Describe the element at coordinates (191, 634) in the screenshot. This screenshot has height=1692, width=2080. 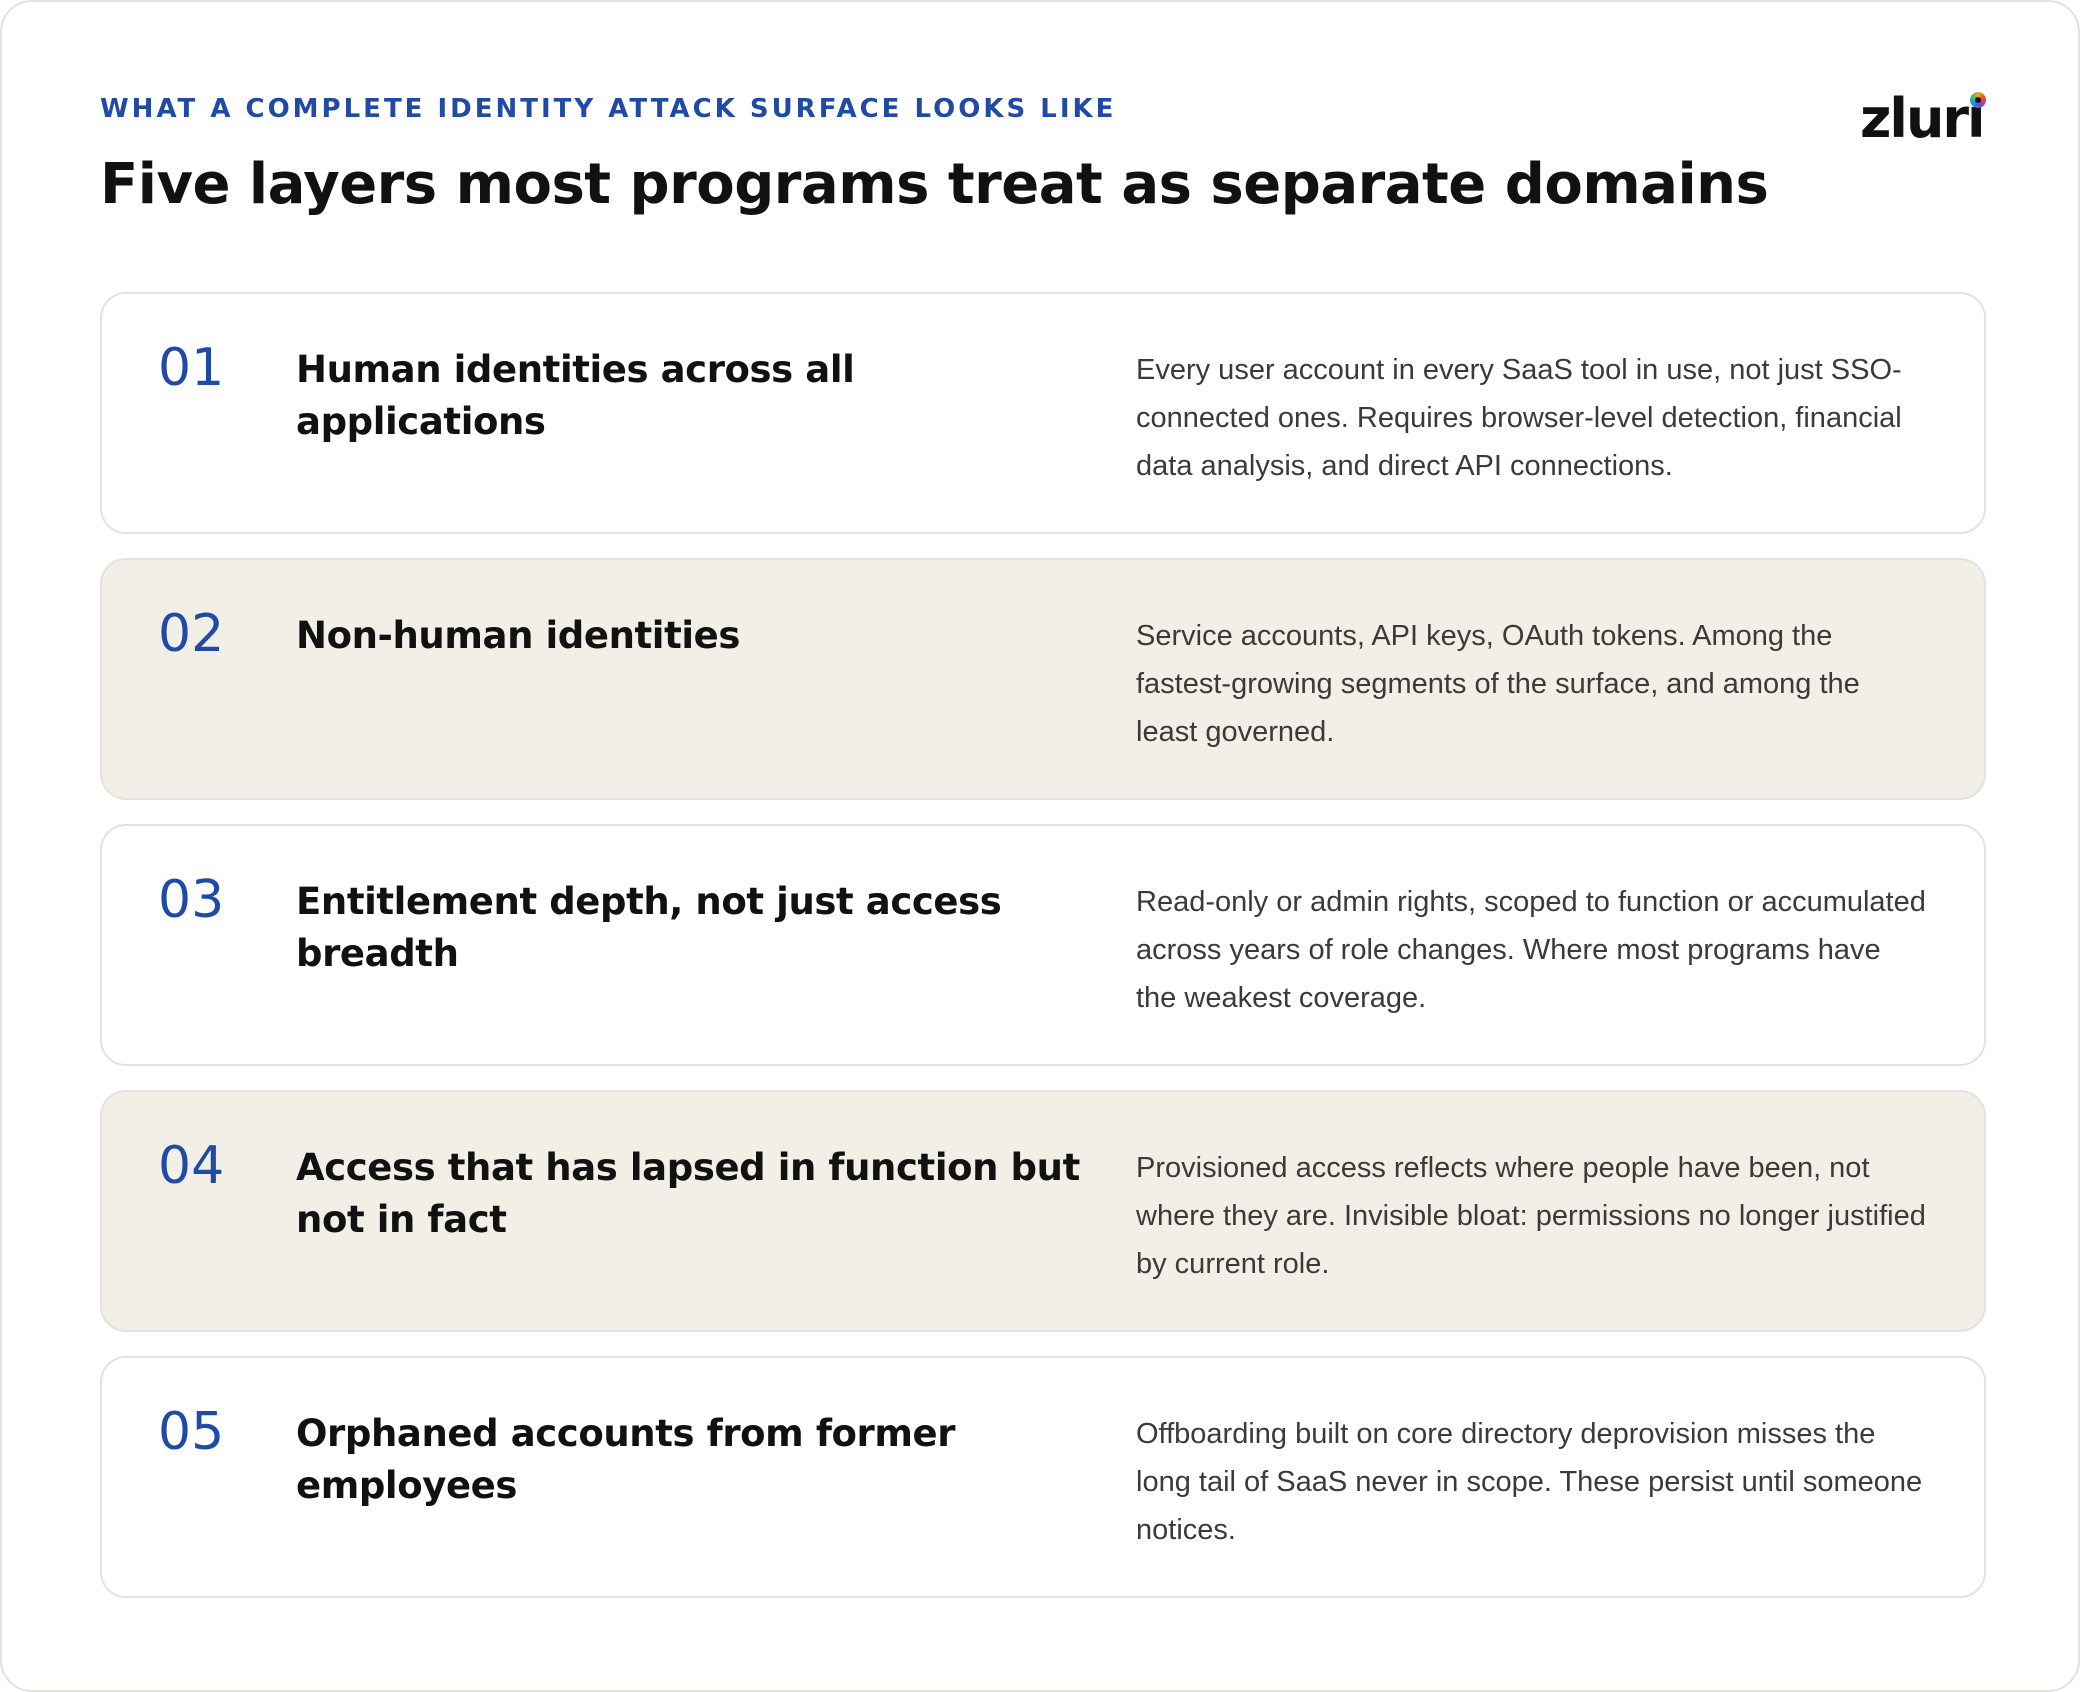
I see `layer-number: 02` at that location.